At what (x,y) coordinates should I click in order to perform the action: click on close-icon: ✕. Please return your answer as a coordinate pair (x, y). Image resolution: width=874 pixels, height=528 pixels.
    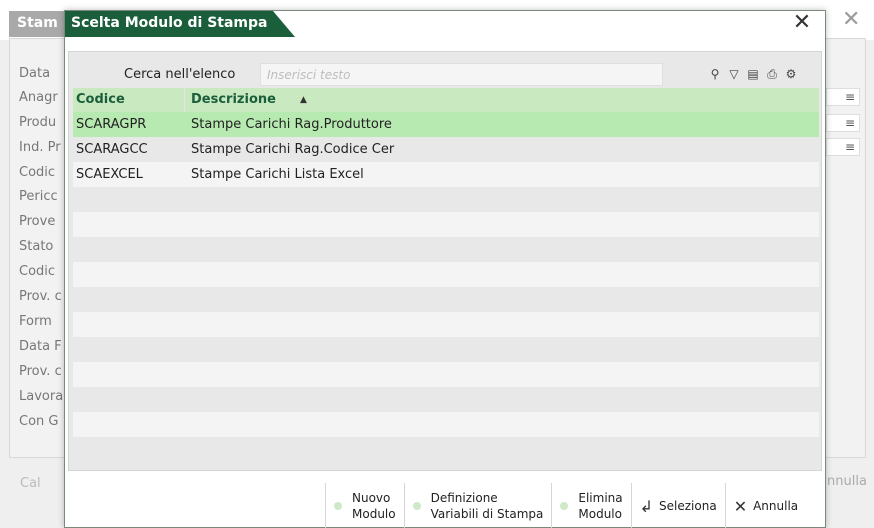
    Looking at the image, I should click on (740, 506).